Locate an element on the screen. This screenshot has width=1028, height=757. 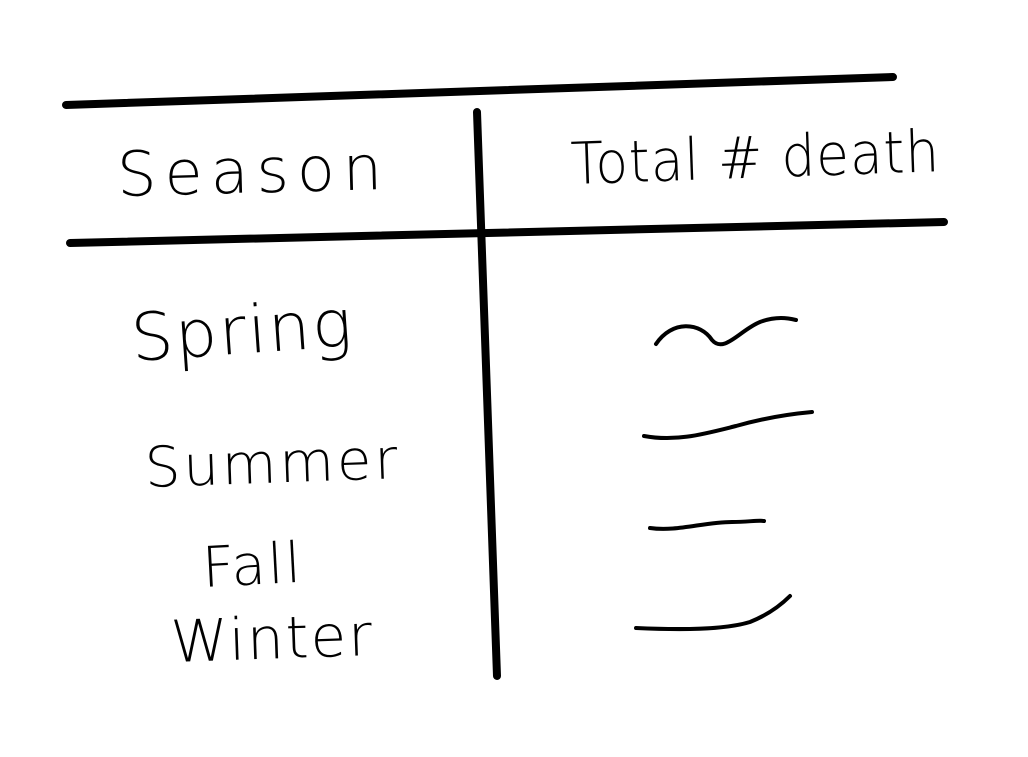
header-total-deaths: Total # death is located at coordinates (755, 157).